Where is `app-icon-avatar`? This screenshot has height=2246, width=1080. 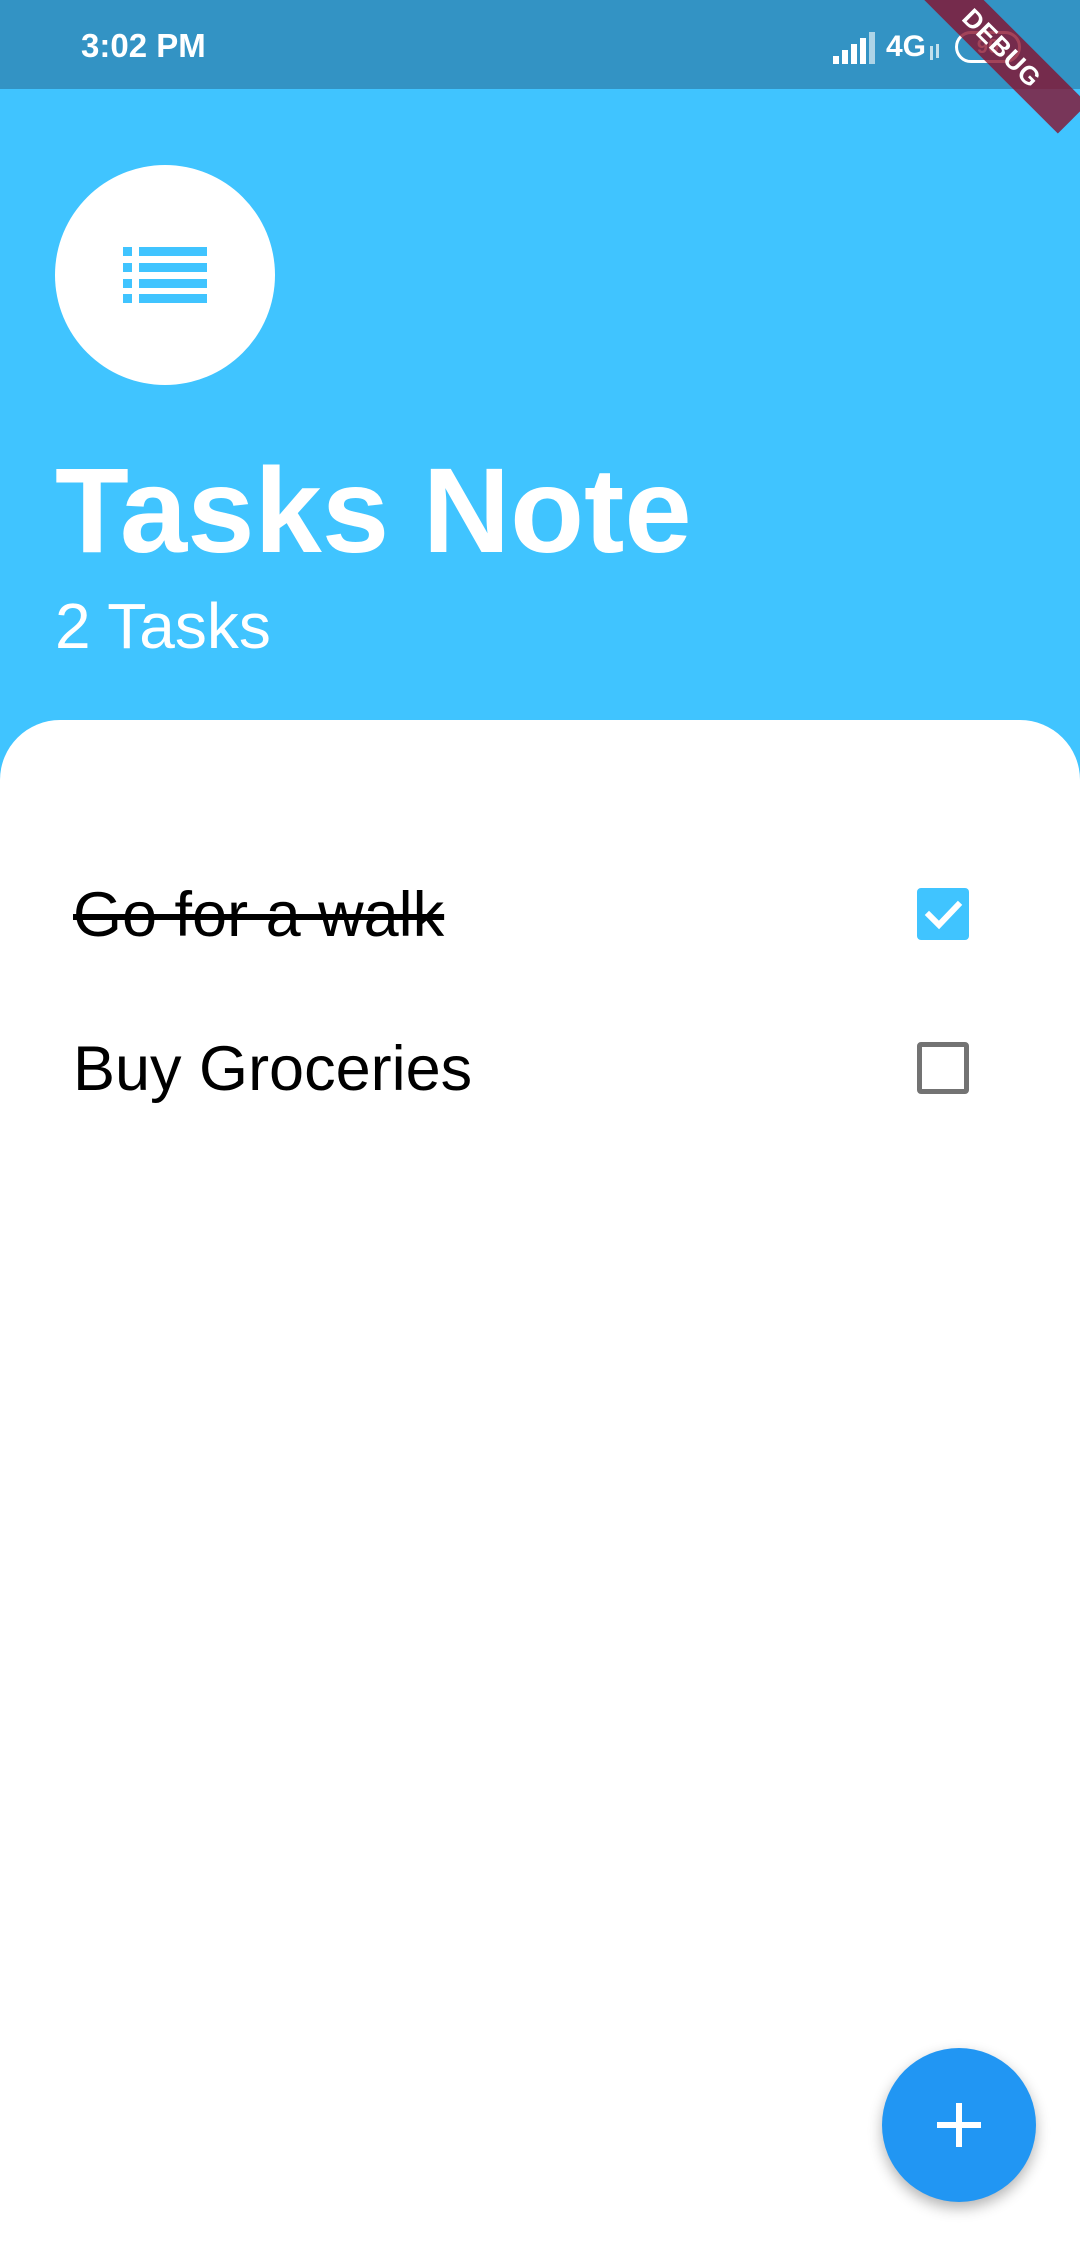 app-icon-avatar is located at coordinates (165, 275).